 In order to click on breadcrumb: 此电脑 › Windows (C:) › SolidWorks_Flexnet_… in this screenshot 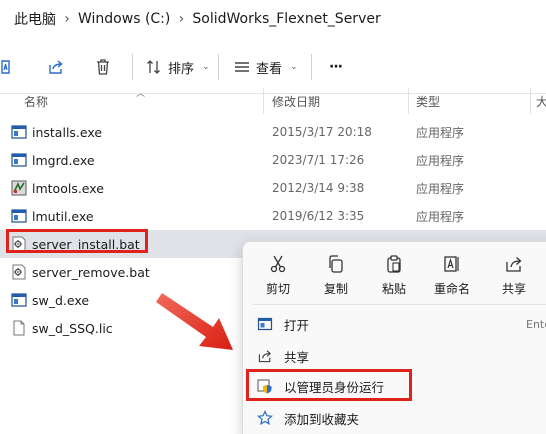, I will do `click(273, 19)`.